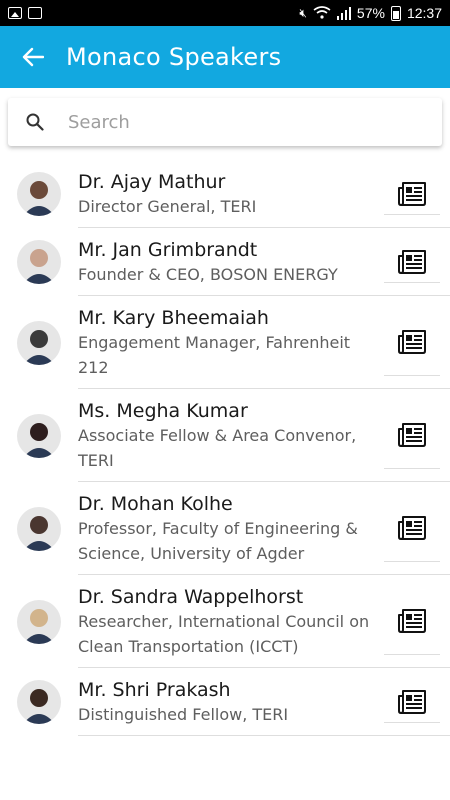  Describe the element at coordinates (173, 318) in the screenshot. I see `speaker-name: Mr. Kary Bheemaiah` at that location.